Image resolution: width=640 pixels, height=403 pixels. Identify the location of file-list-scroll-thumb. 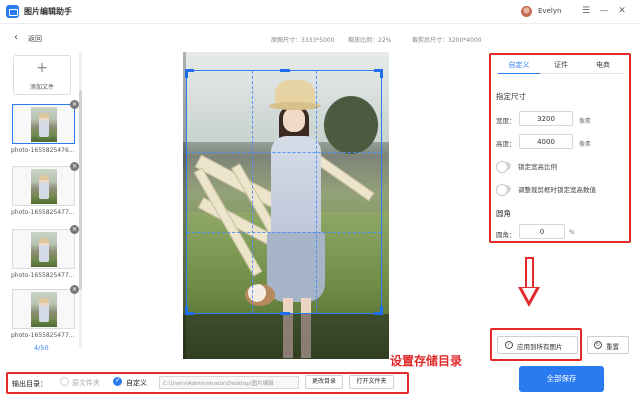
(80, 190).